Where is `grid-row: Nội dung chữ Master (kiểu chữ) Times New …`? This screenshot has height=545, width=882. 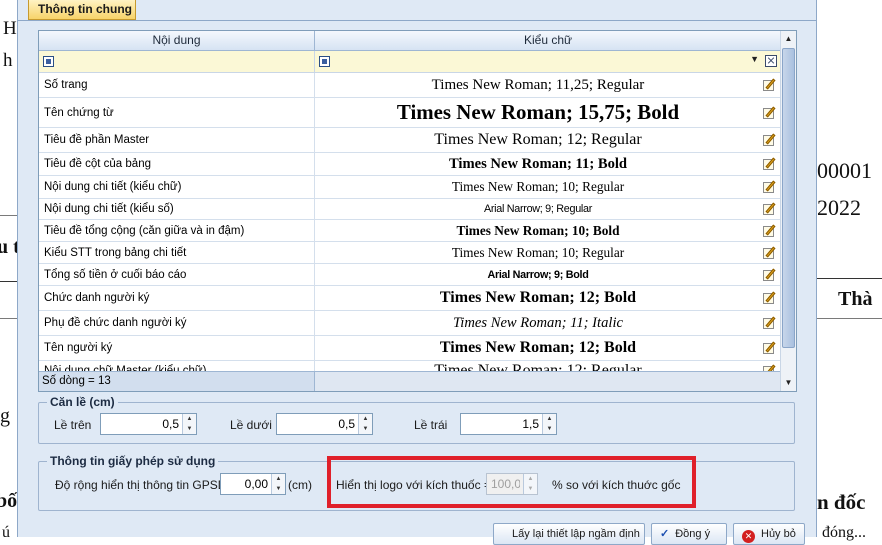 grid-row: Nội dung chữ Master (kiểu chữ) Times New … is located at coordinates (410, 366).